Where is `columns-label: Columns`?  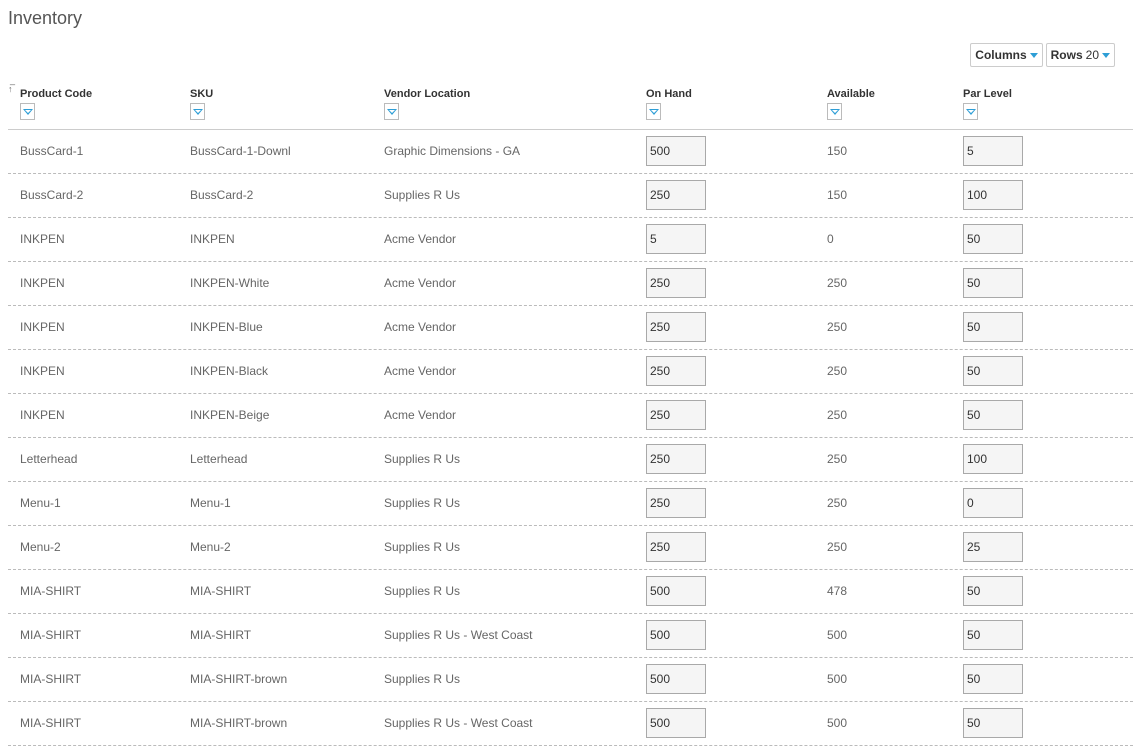
columns-label: Columns is located at coordinates (1001, 55).